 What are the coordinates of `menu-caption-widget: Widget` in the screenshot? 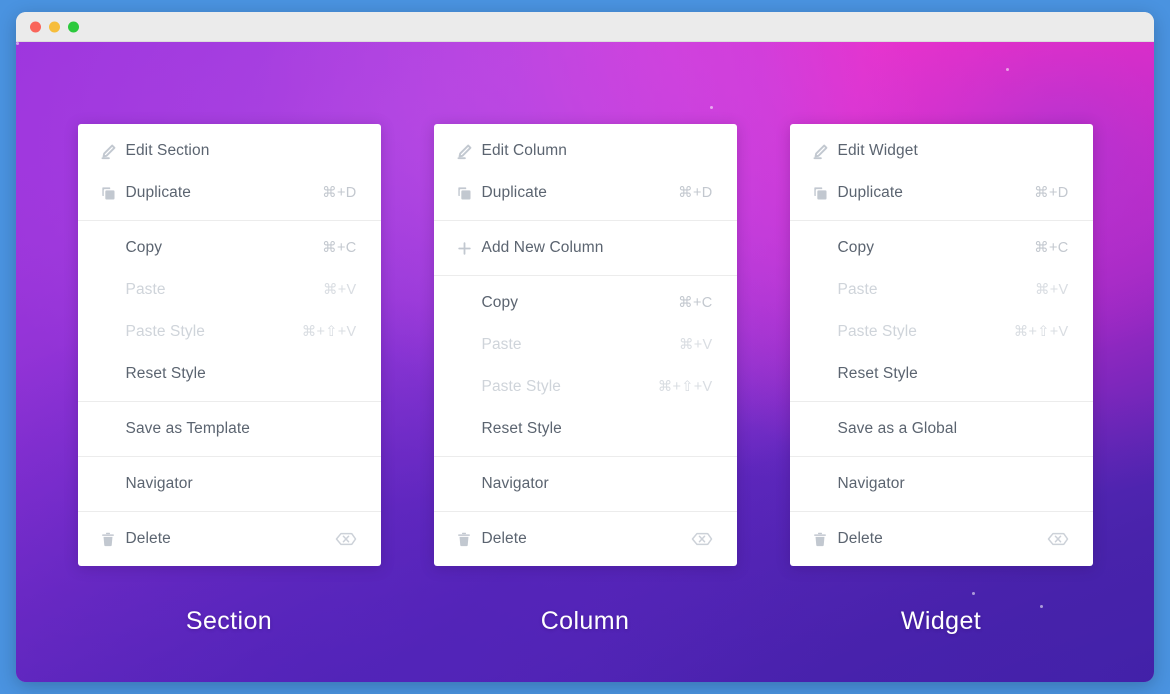 It's located at (941, 621).